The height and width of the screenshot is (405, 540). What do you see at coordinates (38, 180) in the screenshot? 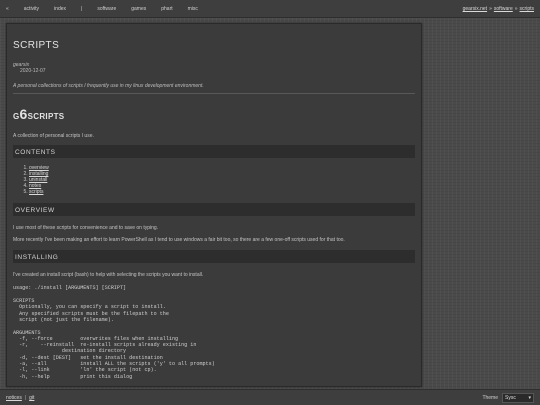
I see `toc-link-uninstall: uninstall` at bounding box center [38, 180].